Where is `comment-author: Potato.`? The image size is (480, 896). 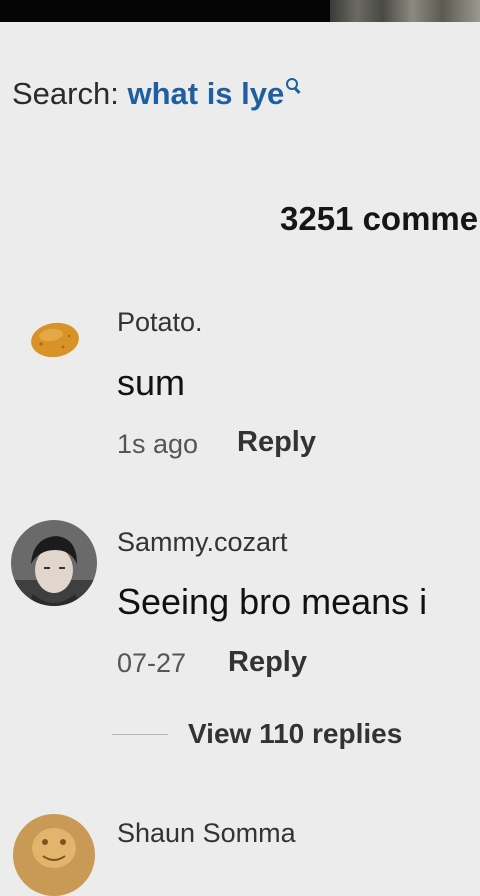 comment-author: Potato. is located at coordinates (160, 322).